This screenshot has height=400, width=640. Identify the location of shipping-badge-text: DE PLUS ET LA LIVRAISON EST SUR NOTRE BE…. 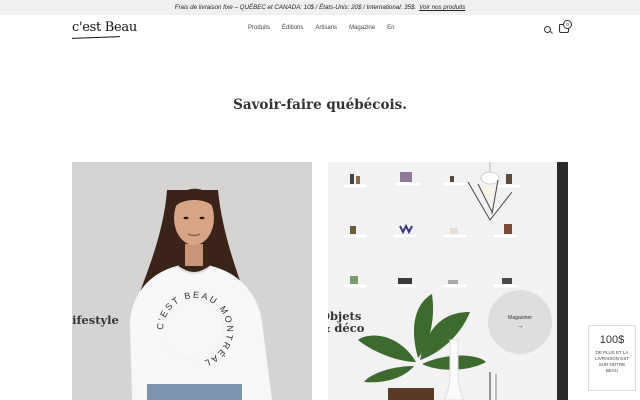
(611, 361).